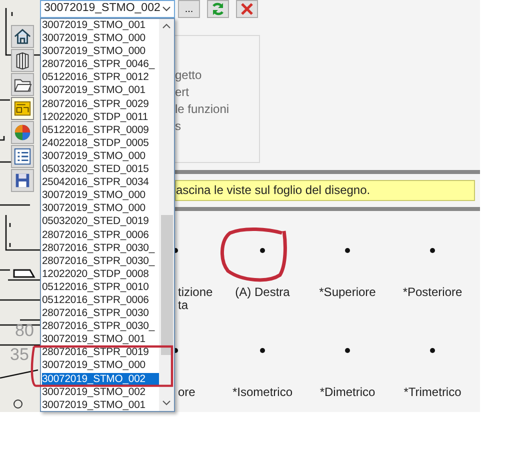 This screenshot has width=530, height=474. I want to click on list-item: 05032020_STED_0019, so click(100, 221).